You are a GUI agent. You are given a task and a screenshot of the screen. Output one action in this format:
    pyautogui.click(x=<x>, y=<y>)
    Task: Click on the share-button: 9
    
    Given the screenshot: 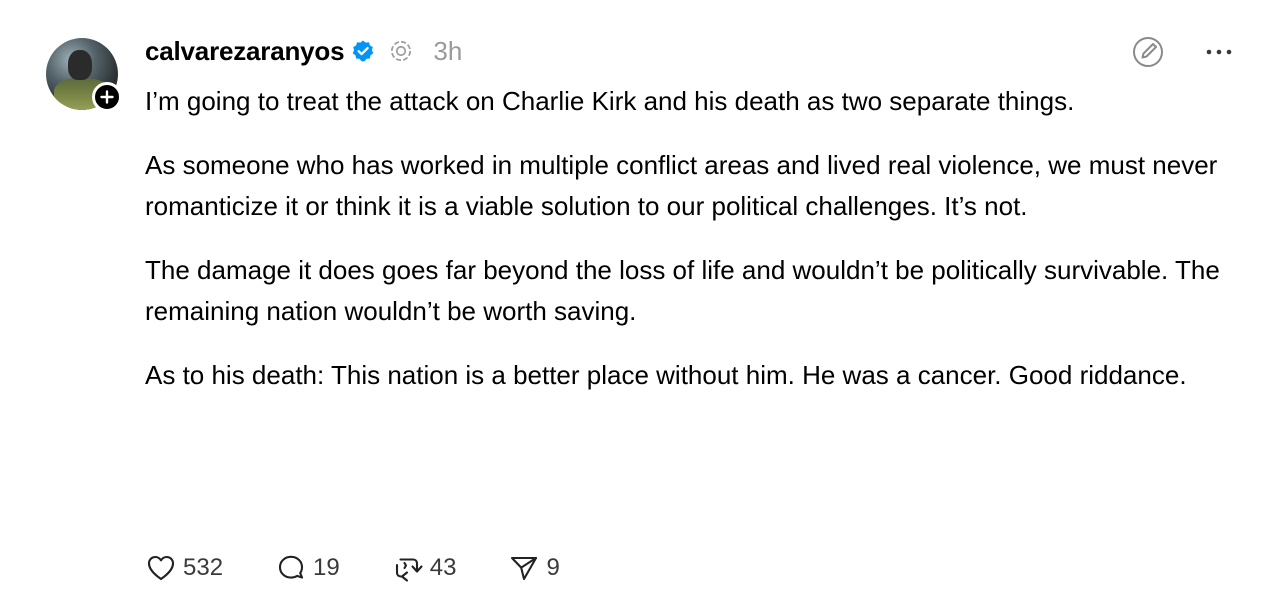 What is the action you would take?
    pyautogui.click(x=534, y=568)
    